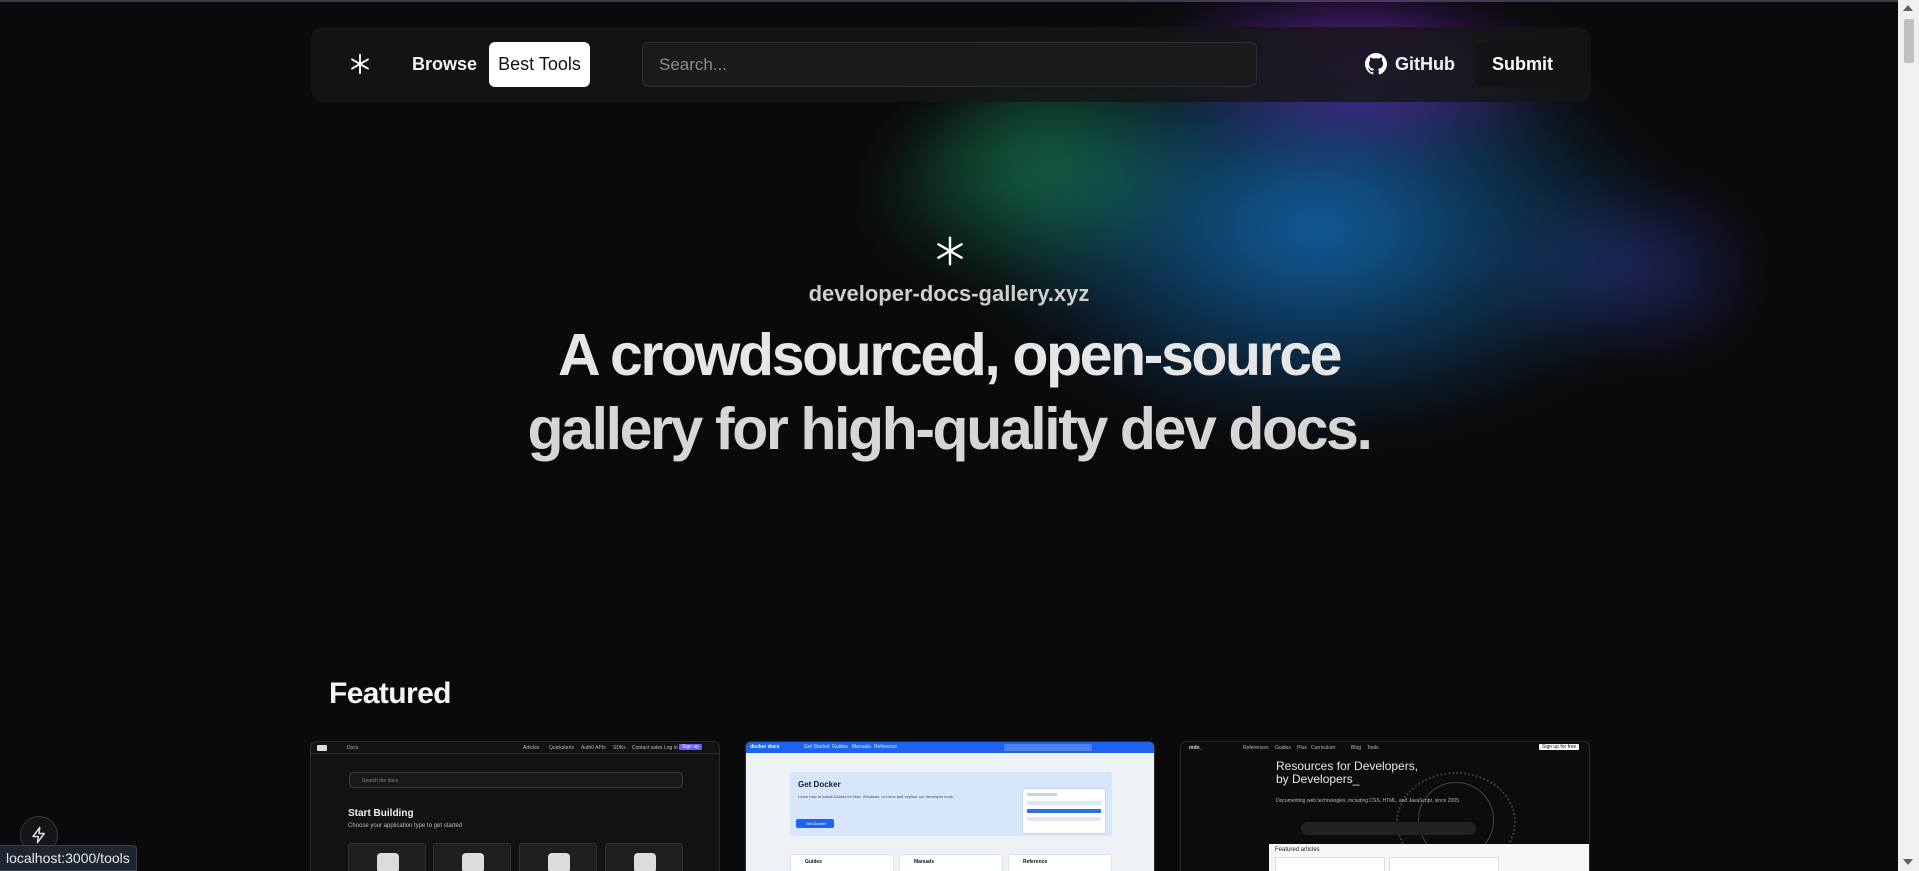 The height and width of the screenshot is (871, 1919). Describe the element at coordinates (380, 781) in the screenshot. I see `card-search-placeholder: Search the docs` at that location.